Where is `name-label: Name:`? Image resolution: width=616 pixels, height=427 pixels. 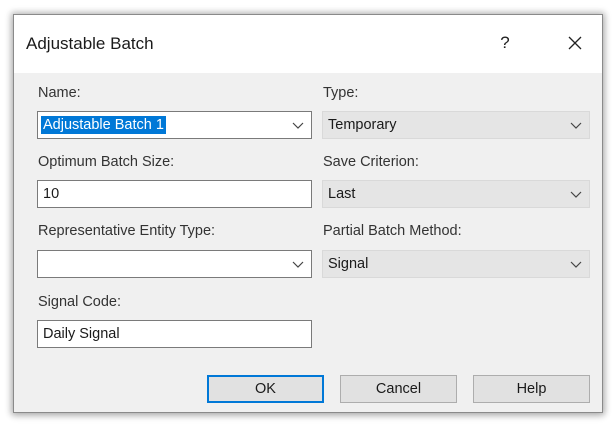 name-label: Name: is located at coordinates (59, 93).